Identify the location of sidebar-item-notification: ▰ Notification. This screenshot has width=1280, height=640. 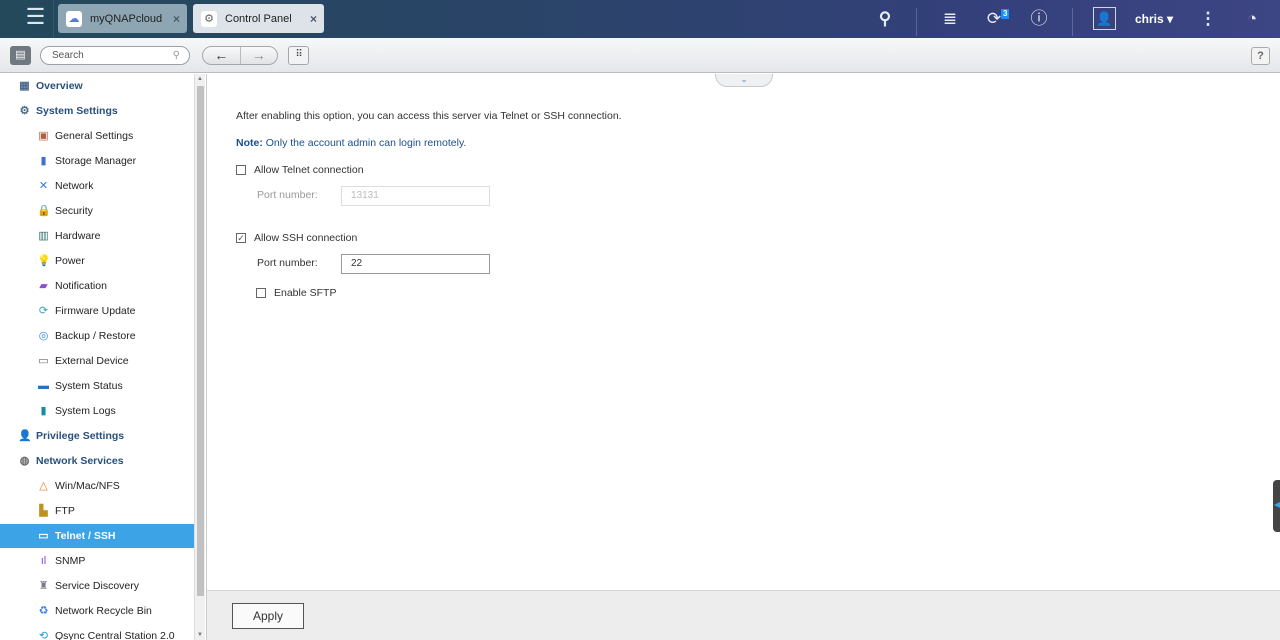
(97, 286).